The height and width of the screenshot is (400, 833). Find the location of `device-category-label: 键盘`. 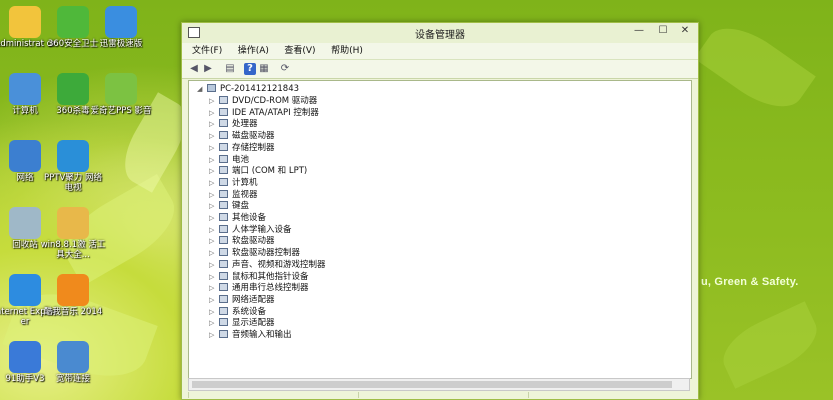

device-category-label: 键盘 is located at coordinates (241, 206).